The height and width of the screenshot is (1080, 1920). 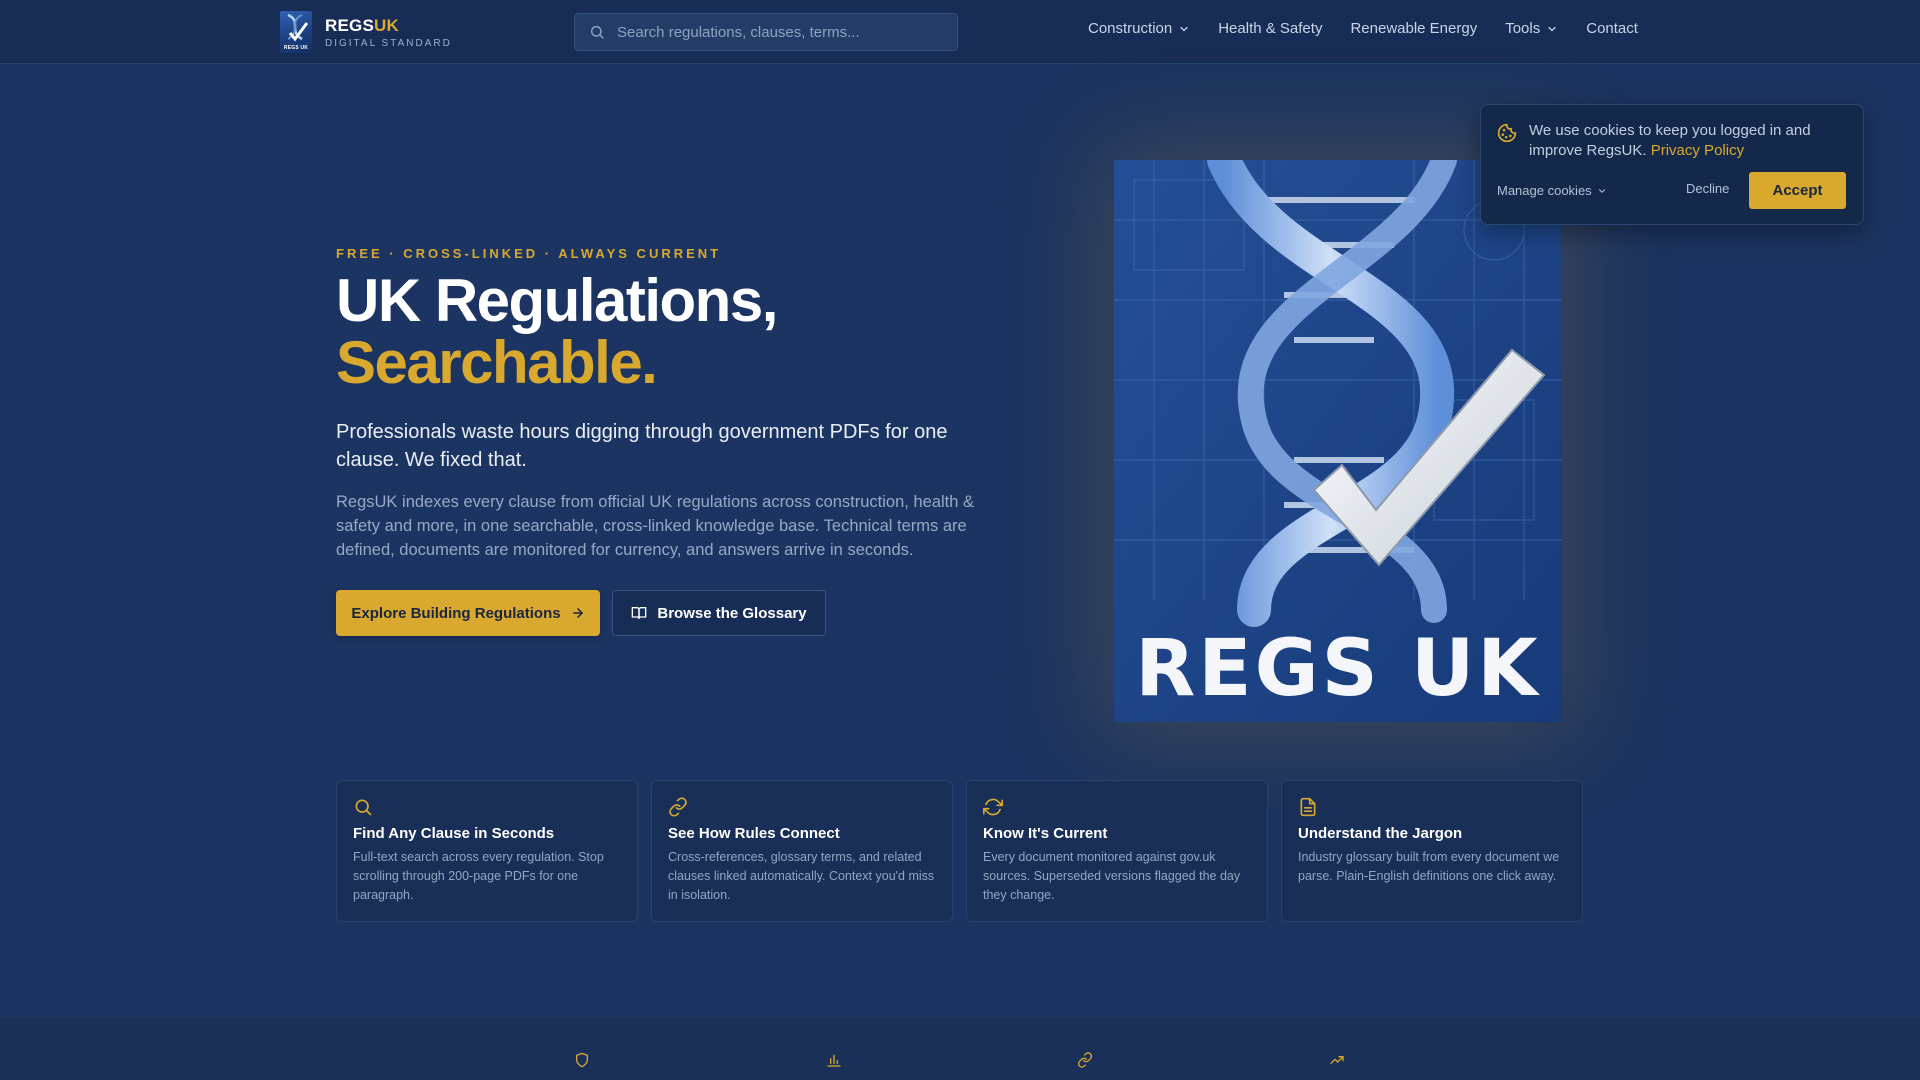 I want to click on manage-cookies-button: Manage cookies, so click(x=1552, y=190).